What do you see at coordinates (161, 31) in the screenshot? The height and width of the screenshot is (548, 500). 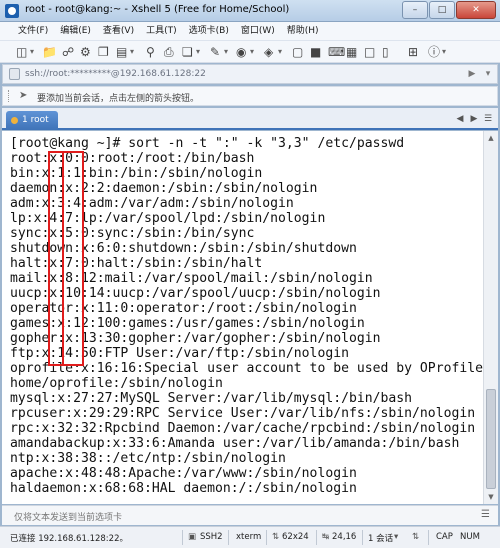 I see `menu-tools: 工具(T)` at bounding box center [161, 31].